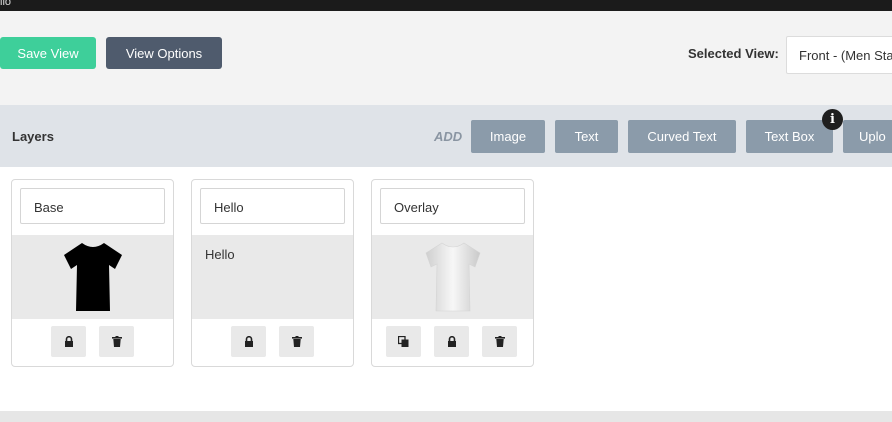  I want to click on black-tshirt-image, so click(92, 277).